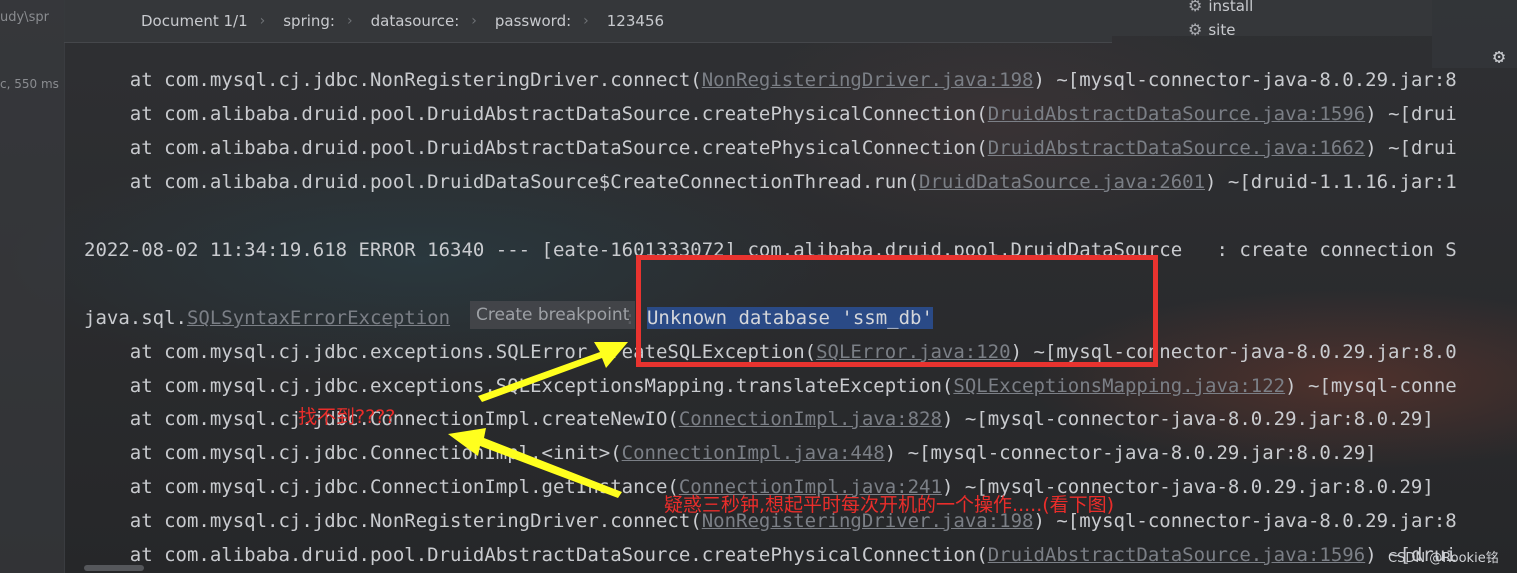 The width and height of the screenshot is (1517, 573). What do you see at coordinates (1443, 558) in the screenshot?
I see `watermark: CSDN @Rookie铭` at bounding box center [1443, 558].